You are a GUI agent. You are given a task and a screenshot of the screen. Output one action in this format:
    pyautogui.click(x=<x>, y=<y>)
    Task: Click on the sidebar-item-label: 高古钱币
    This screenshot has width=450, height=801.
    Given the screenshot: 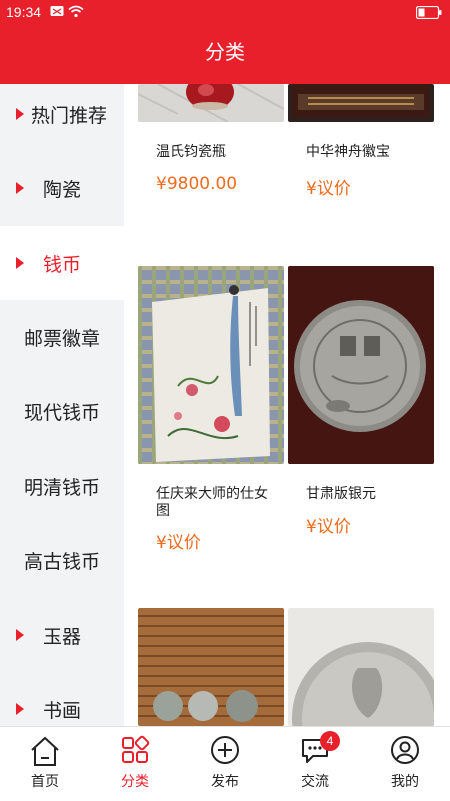 What is the action you would take?
    pyautogui.click(x=61, y=561)
    